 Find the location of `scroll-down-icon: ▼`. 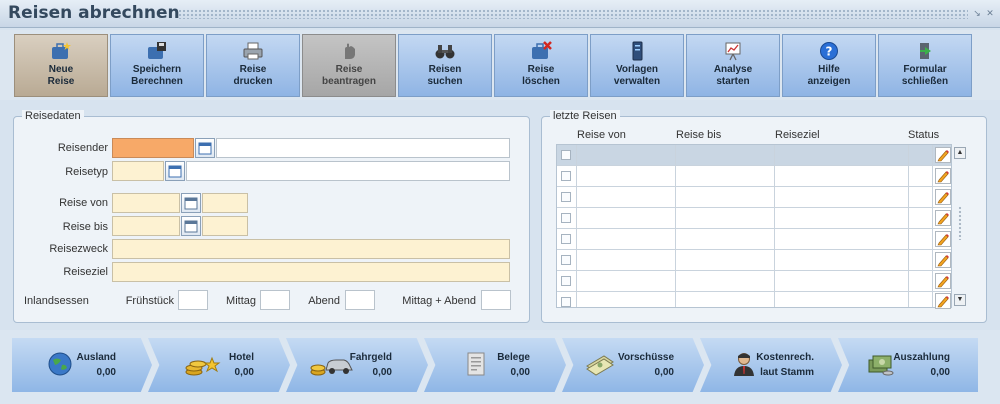

scroll-down-icon: ▼ is located at coordinates (960, 300).